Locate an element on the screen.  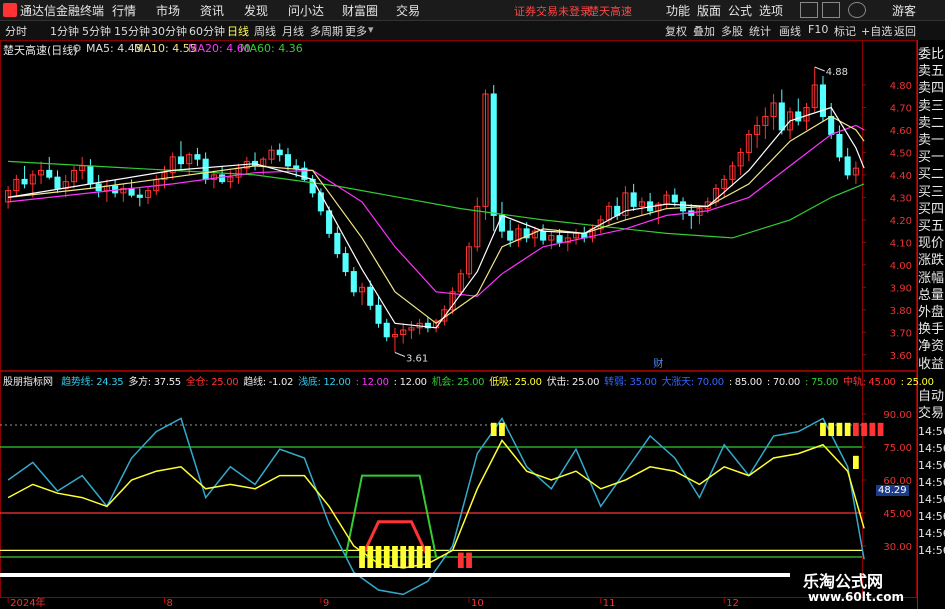
price-tick-label: 4.80 is located at coordinates (901, 86).